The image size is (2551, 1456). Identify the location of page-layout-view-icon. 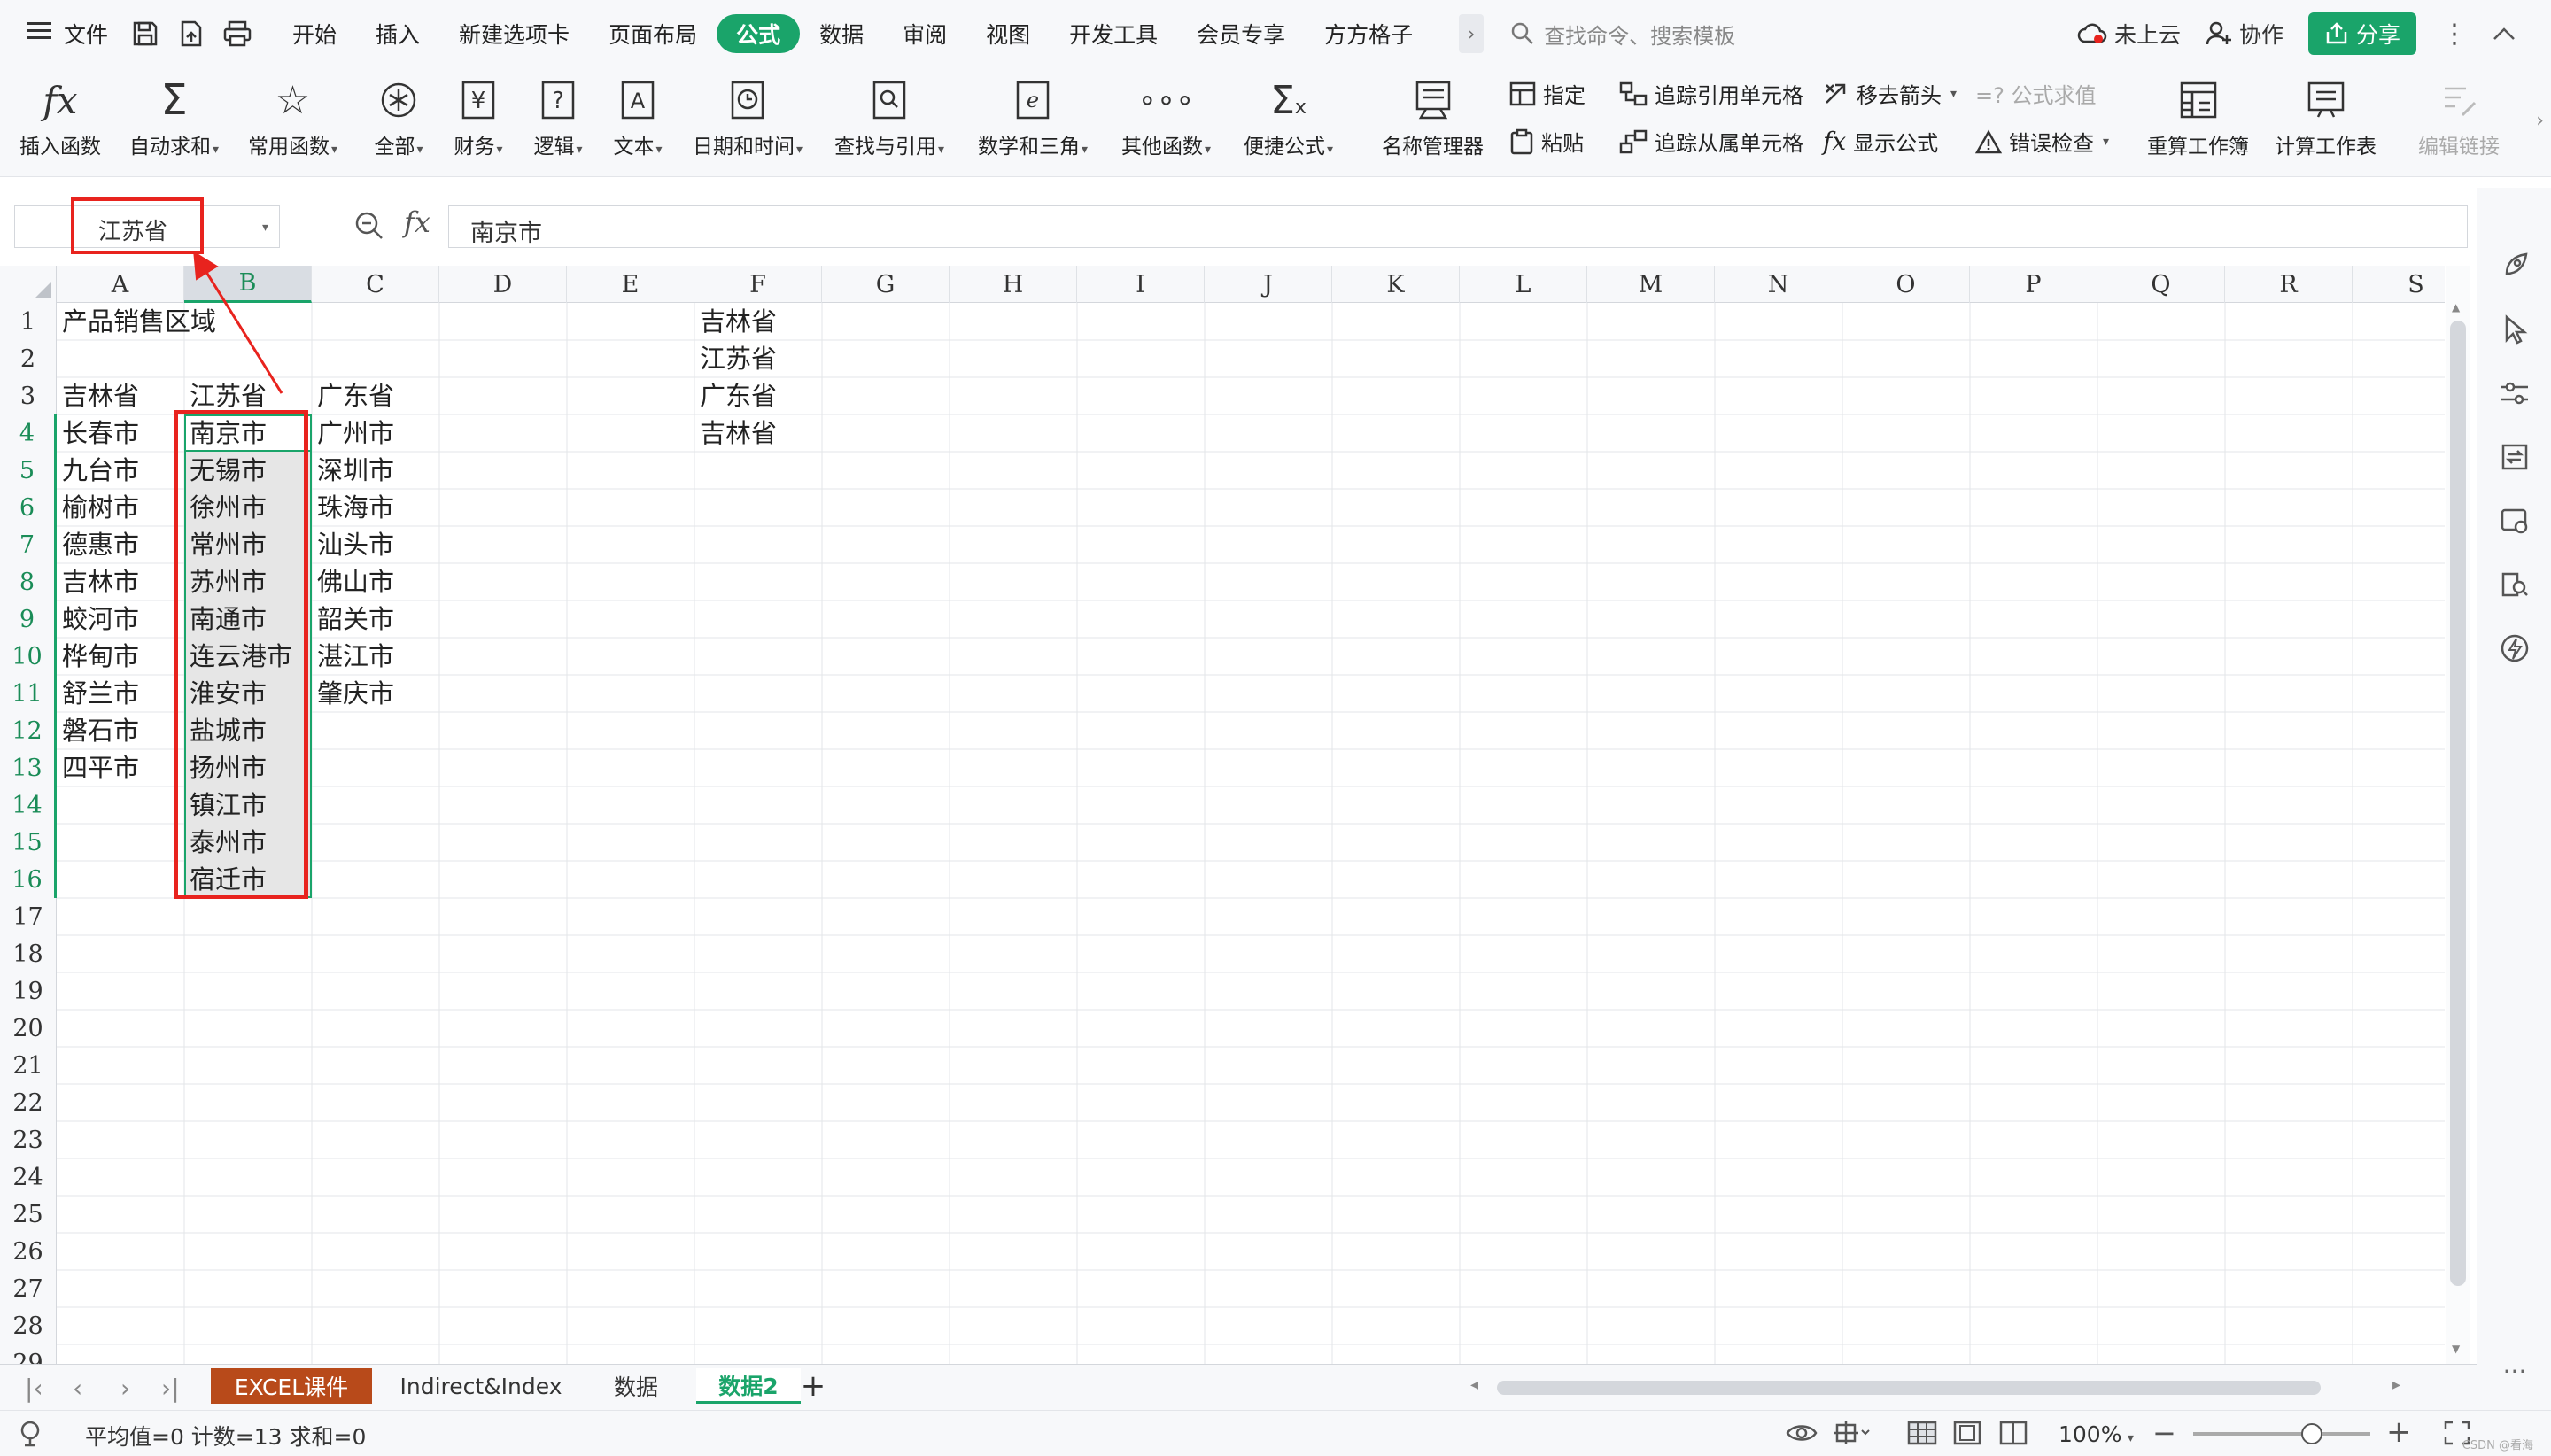
(1967, 1435).